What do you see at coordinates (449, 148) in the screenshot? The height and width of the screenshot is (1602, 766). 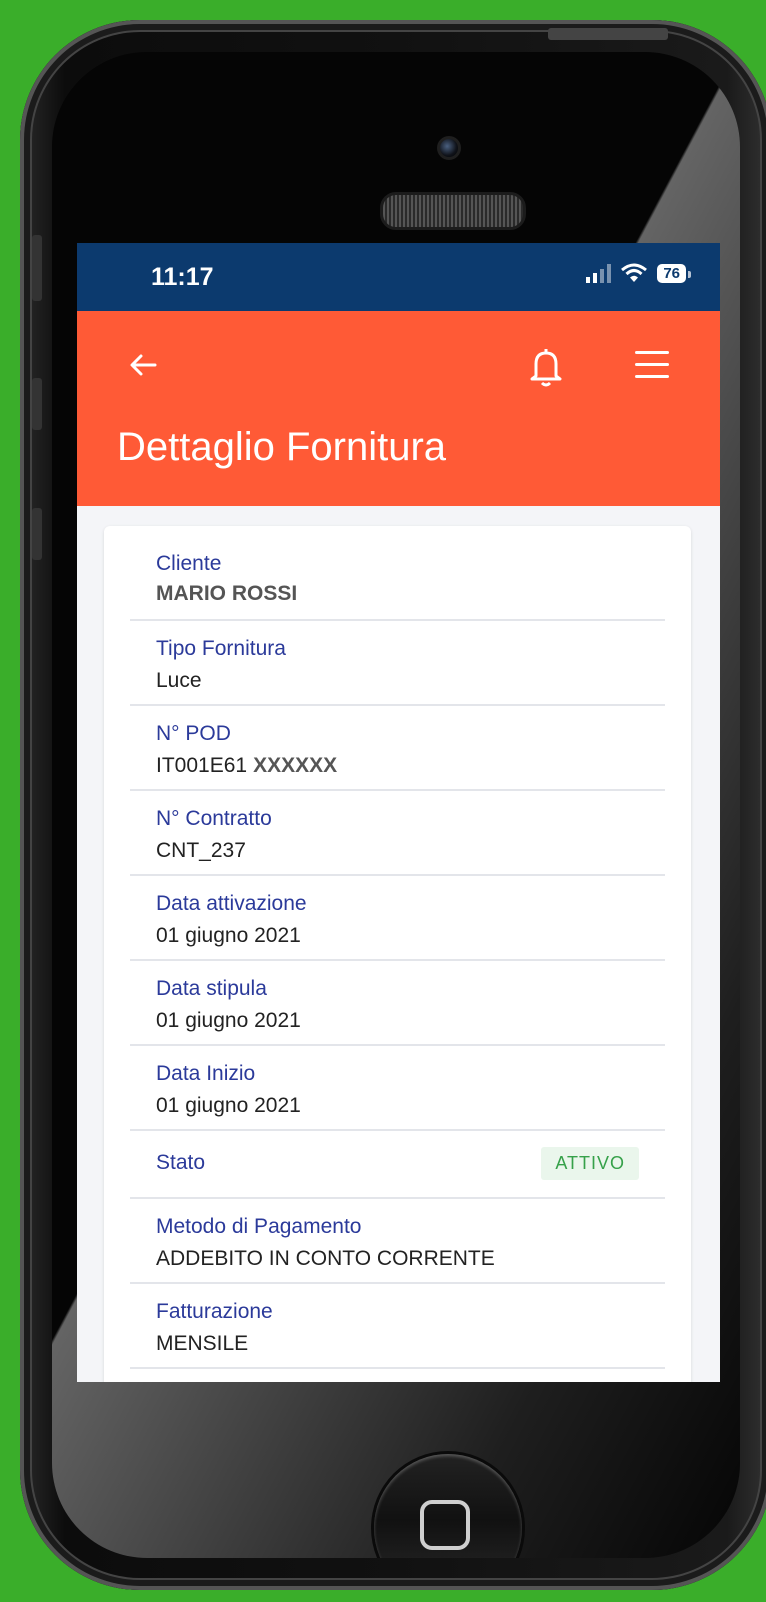 I see `front-camera-icon` at bounding box center [449, 148].